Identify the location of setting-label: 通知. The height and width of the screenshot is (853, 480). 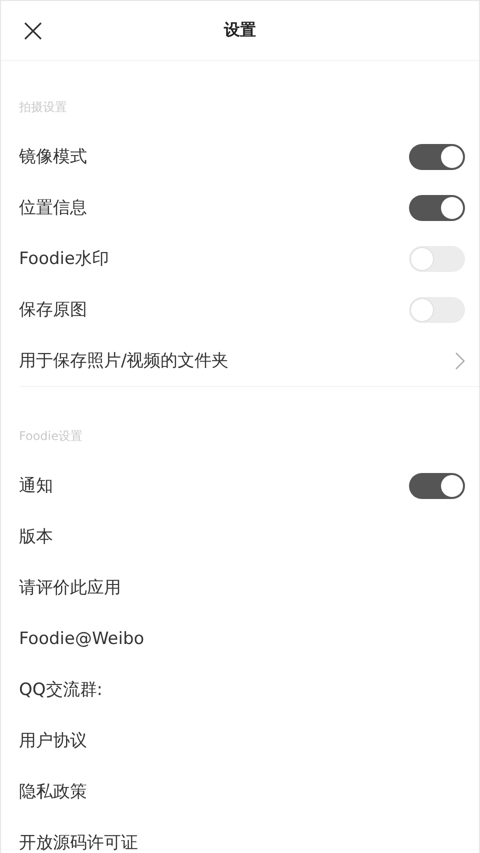
(36, 486).